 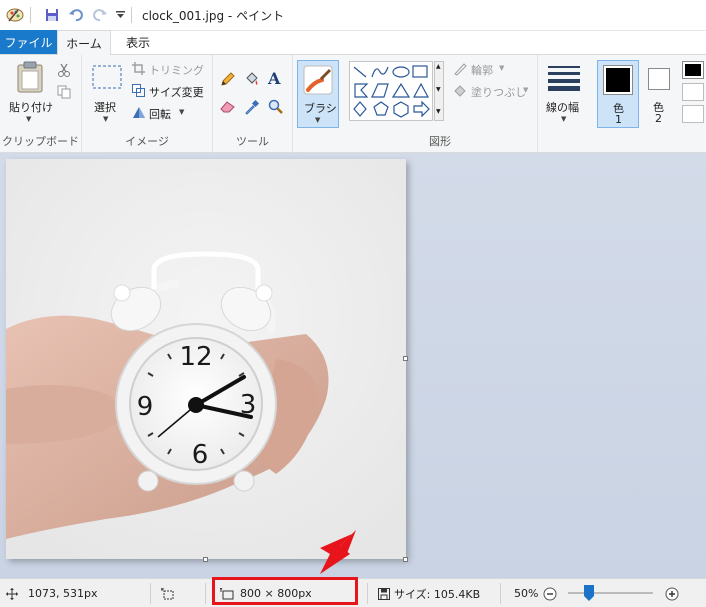 I want to click on svg-text: 6, so click(x=200, y=455).